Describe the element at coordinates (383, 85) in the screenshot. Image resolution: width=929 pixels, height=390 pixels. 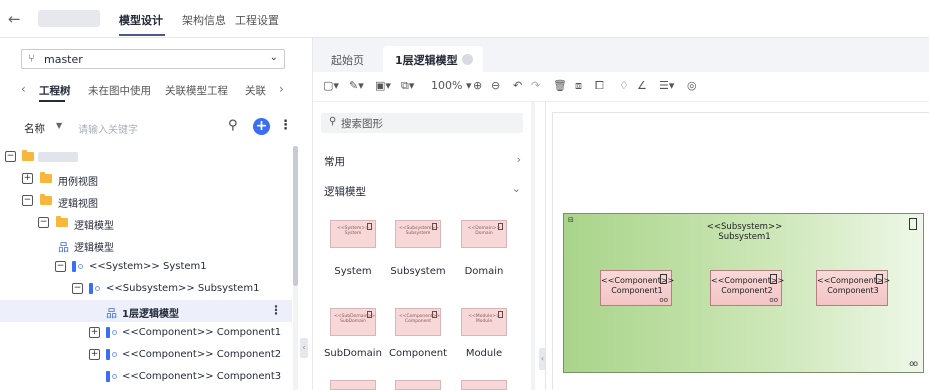
I see `layout-icon: ▣▾` at that location.